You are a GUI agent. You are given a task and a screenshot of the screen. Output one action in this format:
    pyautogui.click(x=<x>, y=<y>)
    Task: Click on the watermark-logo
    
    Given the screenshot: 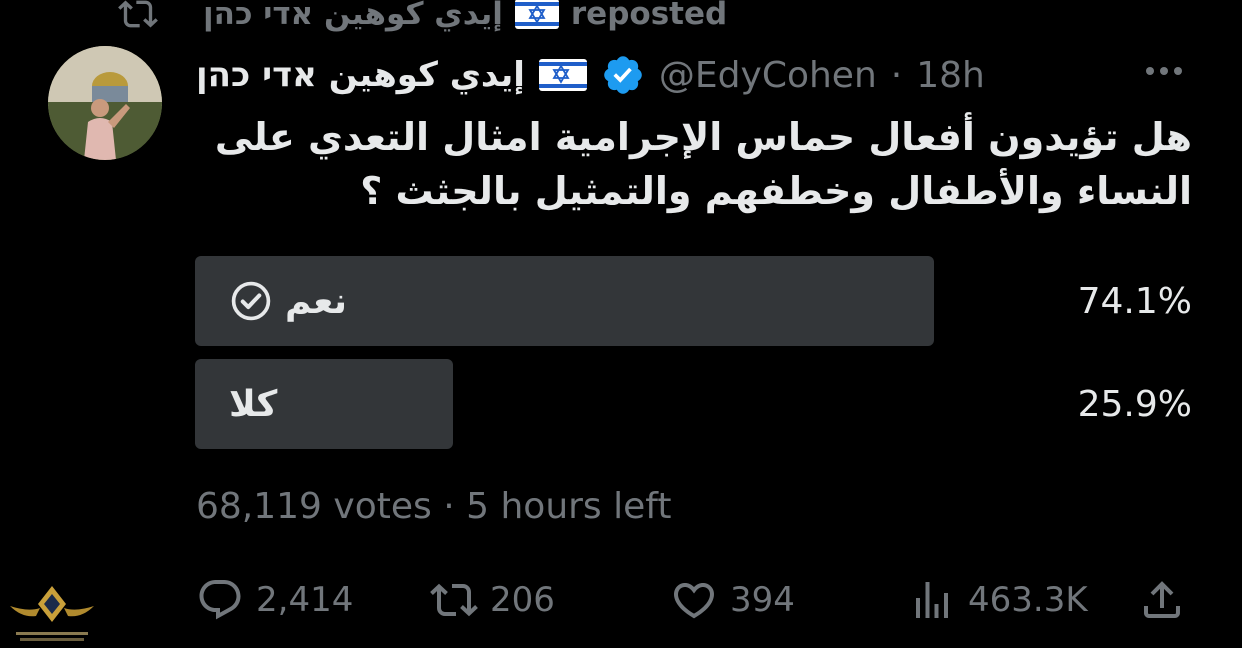 What is the action you would take?
    pyautogui.click(x=52, y=613)
    